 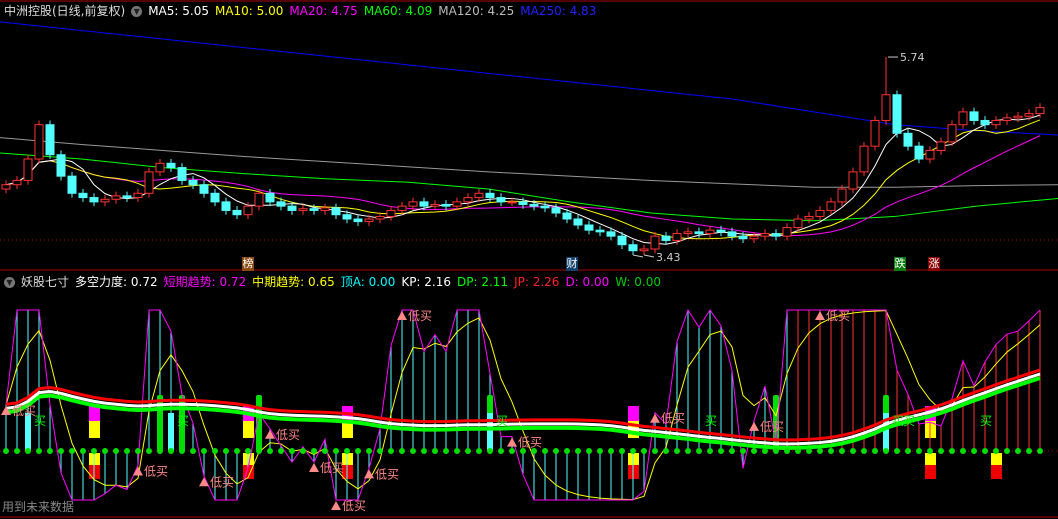 What do you see at coordinates (572, 264) in the screenshot?
I see `tag-cai: 财` at bounding box center [572, 264].